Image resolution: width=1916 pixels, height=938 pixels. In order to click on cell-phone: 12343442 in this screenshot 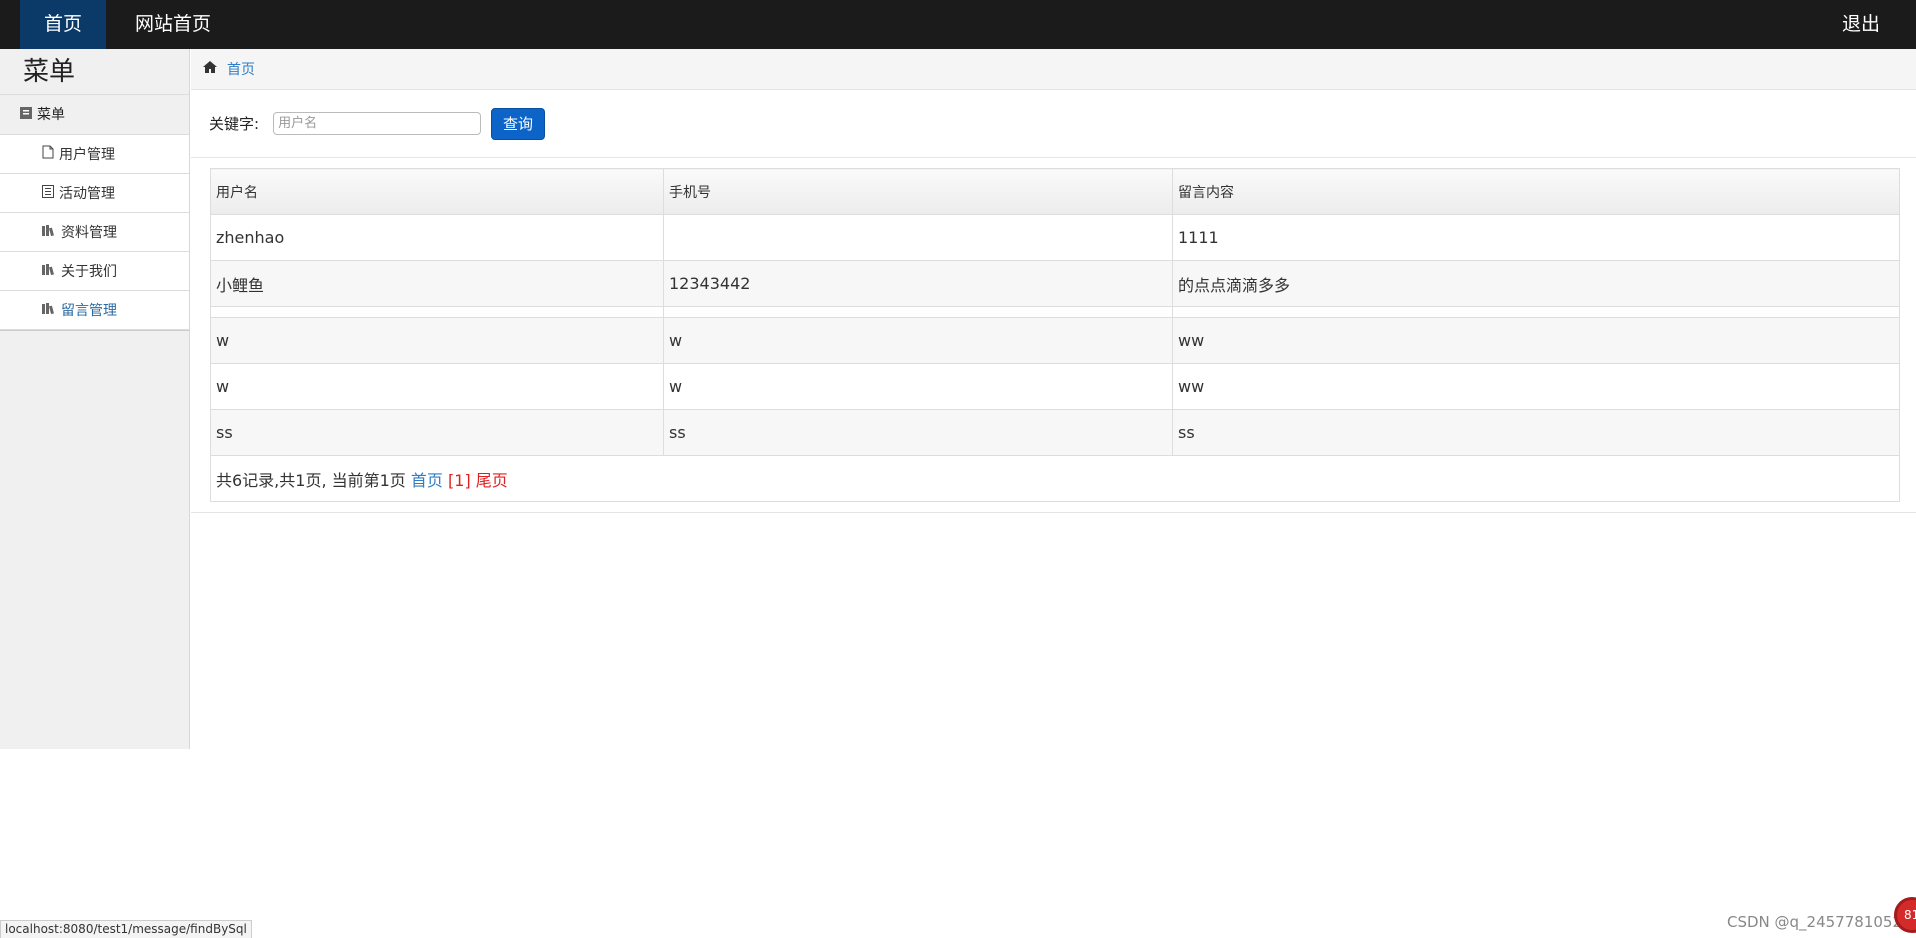, I will do `click(918, 283)`.